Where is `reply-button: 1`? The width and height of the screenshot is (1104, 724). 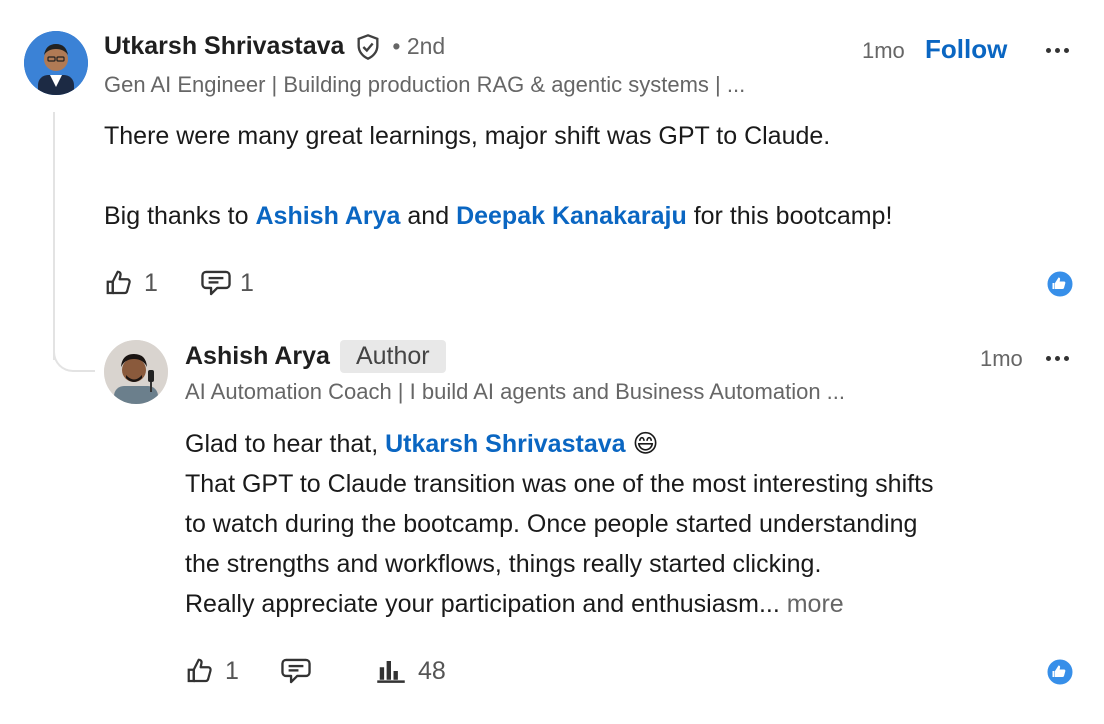 reply-button: 1 is located at coordinates (227, 283).